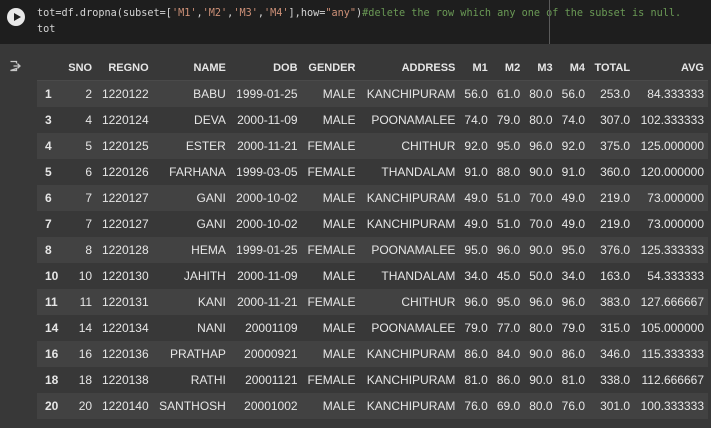 Image resolution: width=711 pixels, height=428 pixels. I want to click on table-cell: RATHI, so click(208, 380).